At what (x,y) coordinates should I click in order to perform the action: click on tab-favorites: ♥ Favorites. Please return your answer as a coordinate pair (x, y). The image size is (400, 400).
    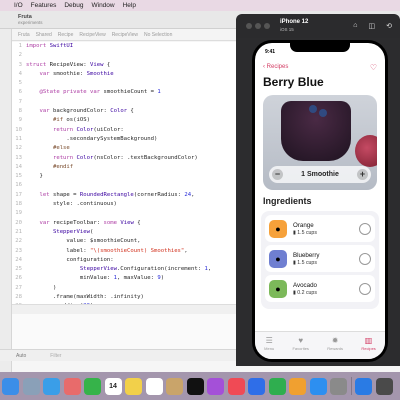
    Looking at the image, I should click on (300, 347).